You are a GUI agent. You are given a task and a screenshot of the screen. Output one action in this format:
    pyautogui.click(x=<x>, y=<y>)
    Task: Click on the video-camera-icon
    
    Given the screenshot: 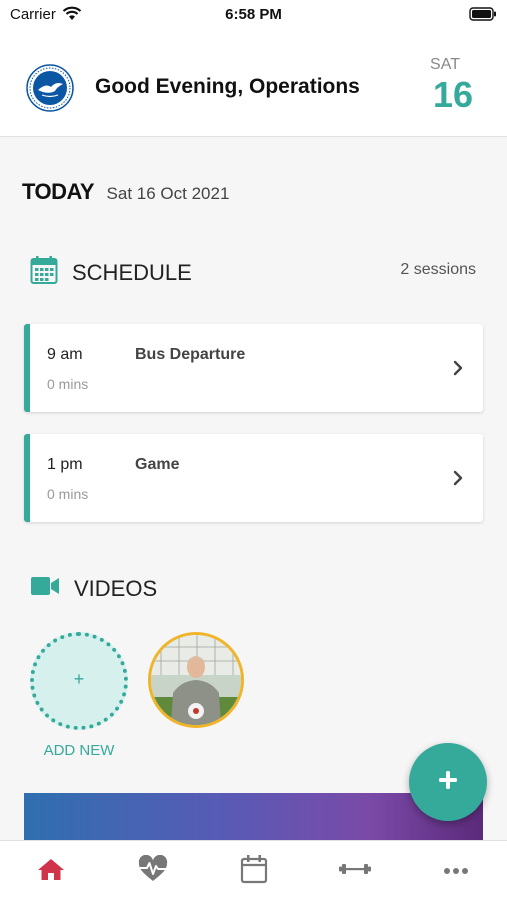 What is the action you would take?
    pyautogui.click(x=45, y=588)
    